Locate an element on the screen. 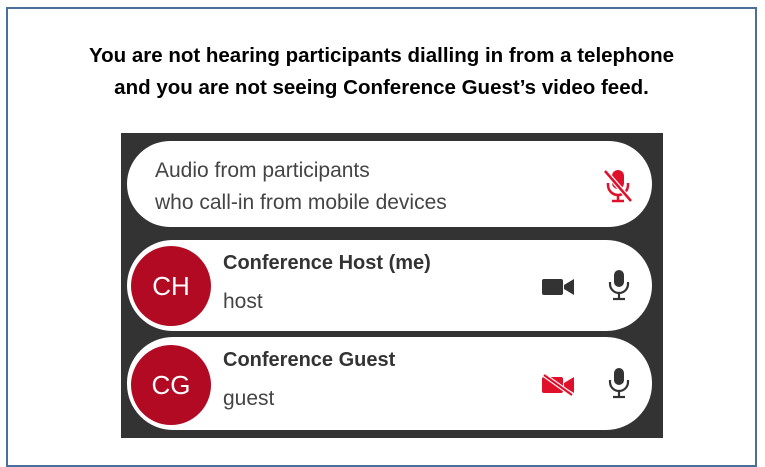 The image size is (765, 467). mobile-audio-label-line-1: Audio from participants is located at coordinates (262, 170).